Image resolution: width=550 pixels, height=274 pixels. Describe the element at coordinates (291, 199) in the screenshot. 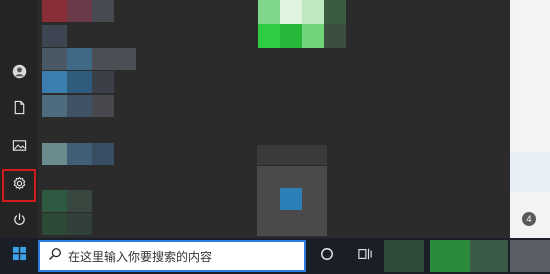

I see `app-tile-icon` at that location.